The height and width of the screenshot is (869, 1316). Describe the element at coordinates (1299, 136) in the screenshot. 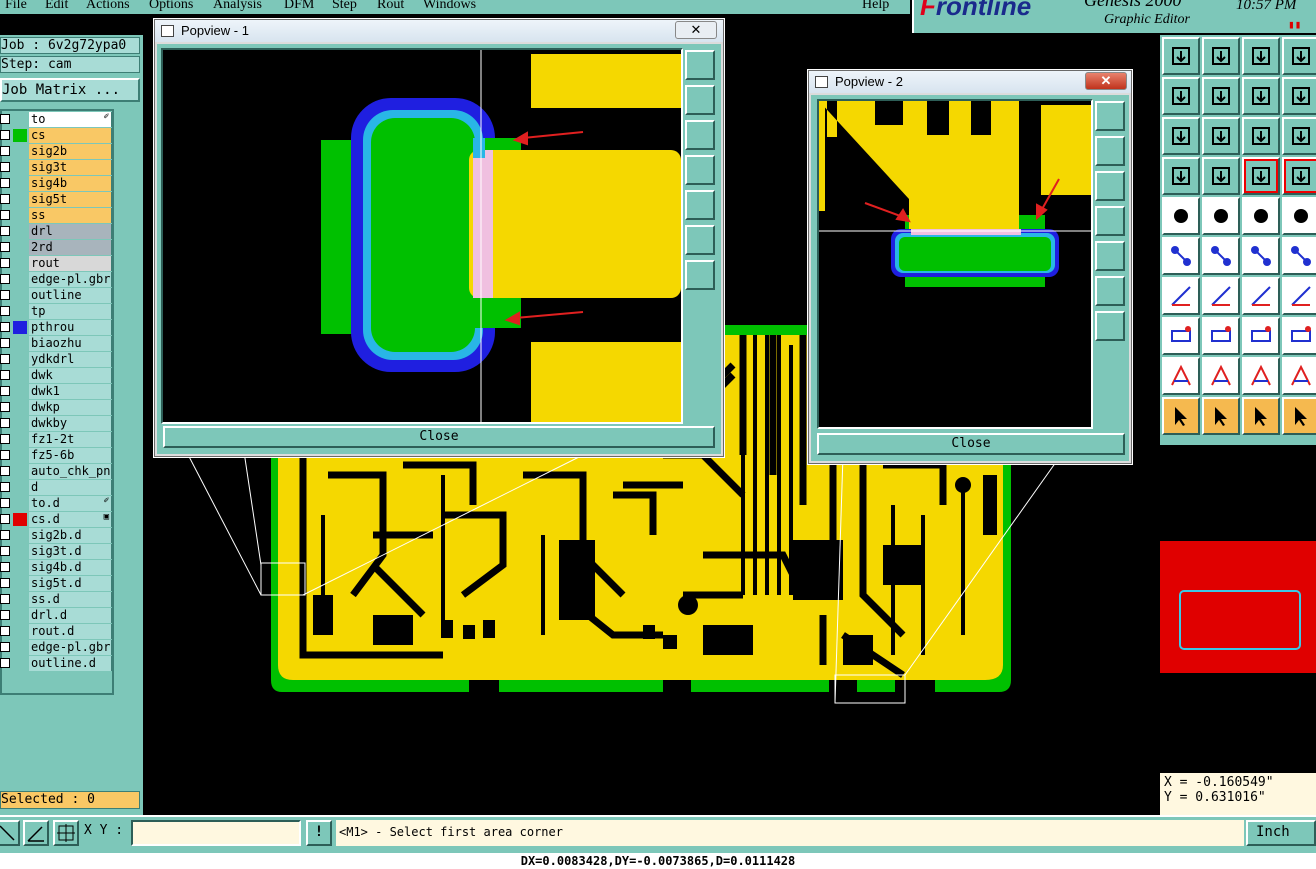

I see `help-icon` at that location.